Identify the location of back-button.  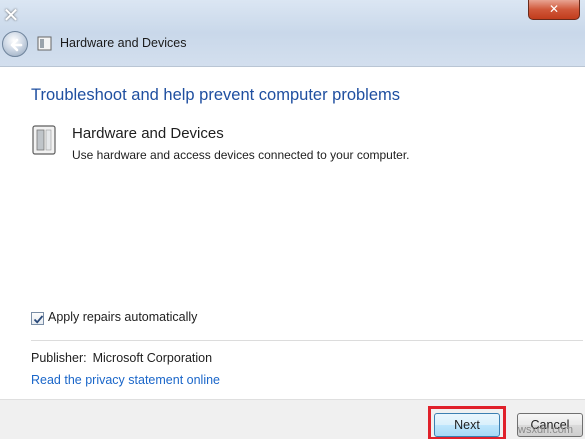
(15, 44).